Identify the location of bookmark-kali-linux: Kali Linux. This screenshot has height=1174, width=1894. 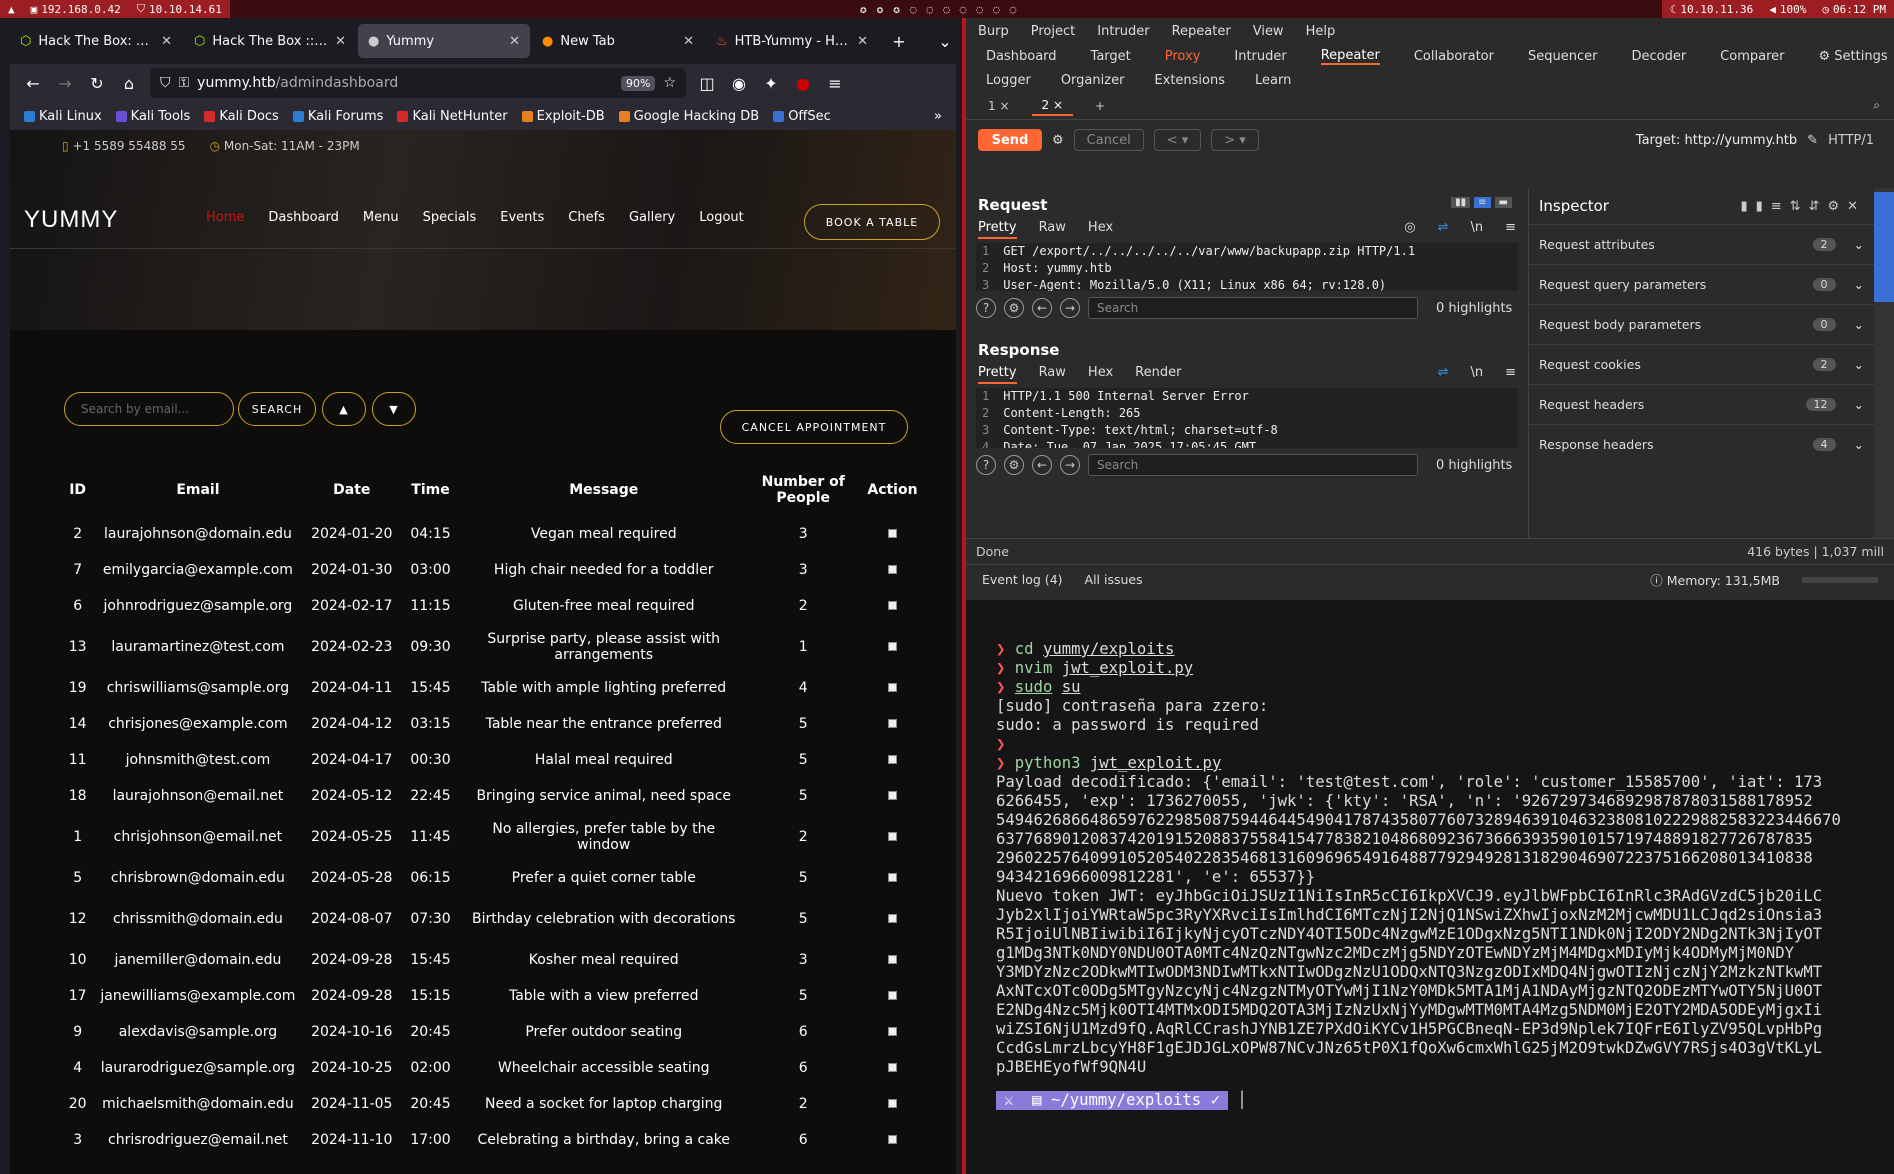
(63, 116).